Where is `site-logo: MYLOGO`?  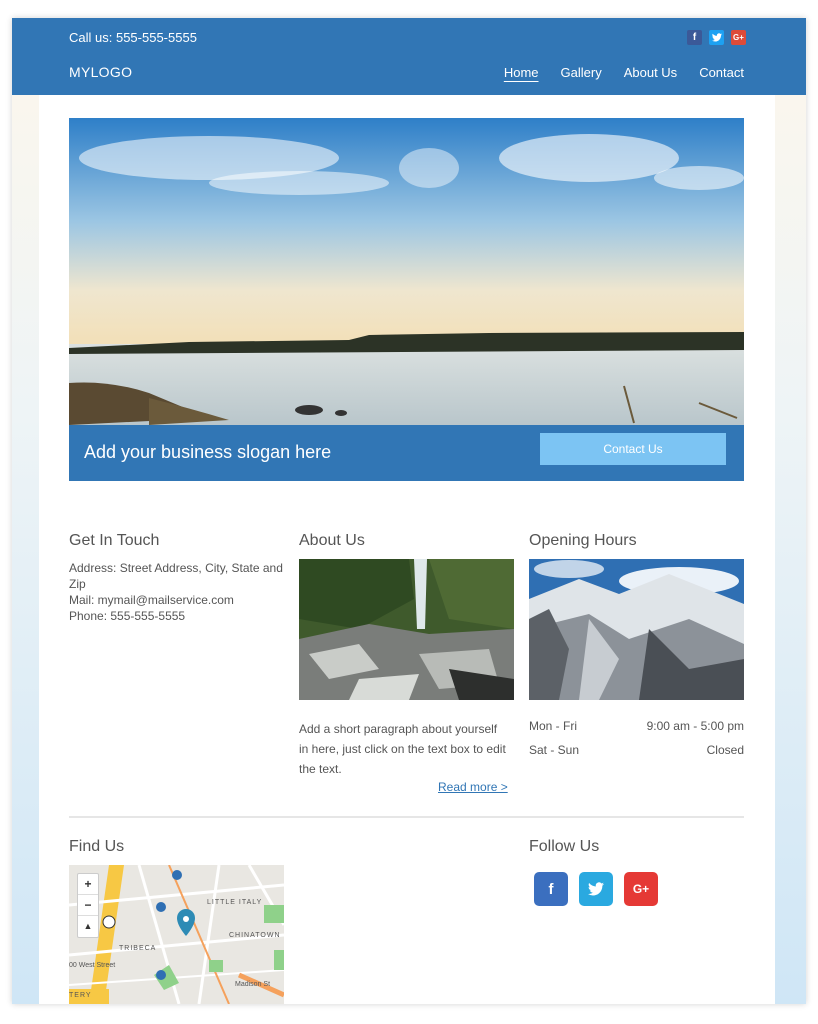
site-logo: MYLOGO is located at coordinates (100, 72).